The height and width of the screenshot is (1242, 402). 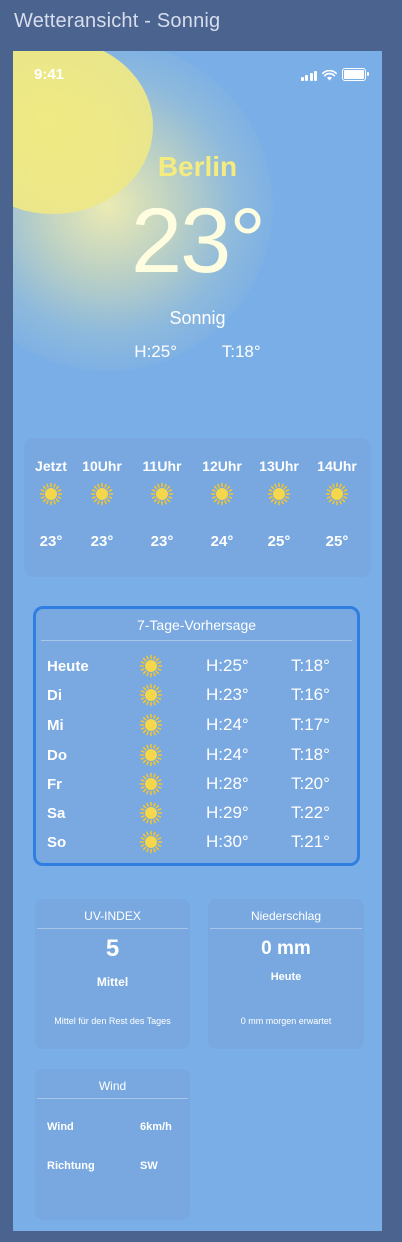 I want to click on battery-icon, so click(x=355, y=74).